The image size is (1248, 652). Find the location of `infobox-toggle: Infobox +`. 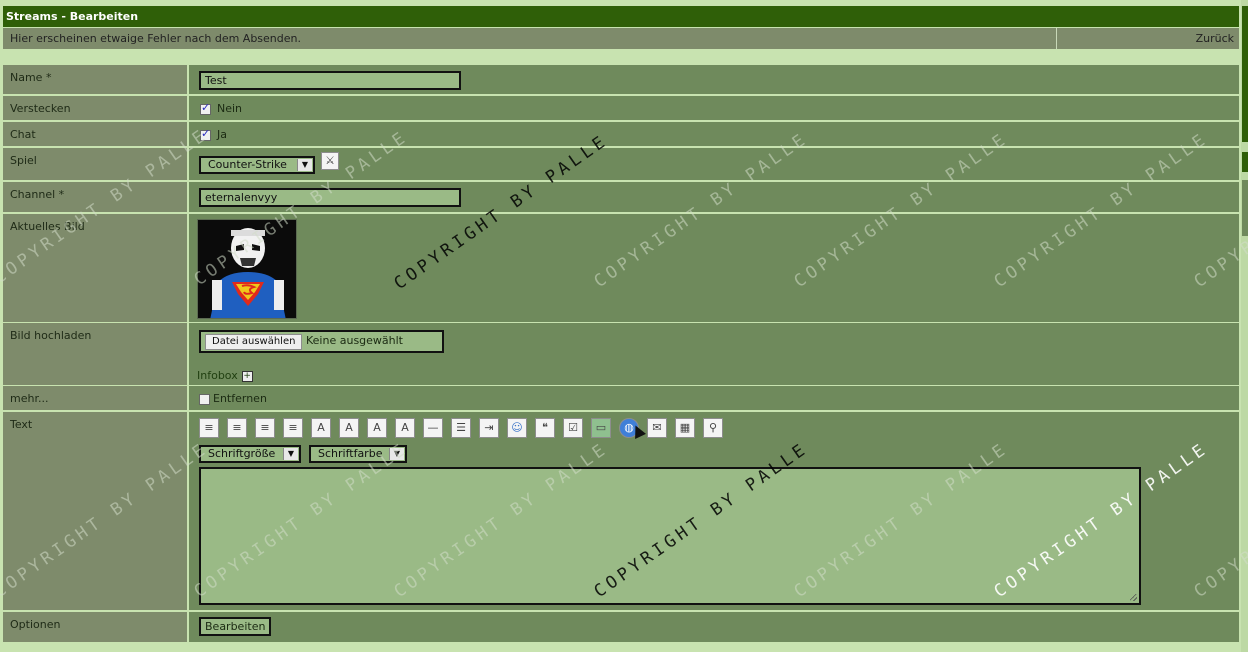

infobox-toggle: Infobox + is located at coordinates (225, 375).